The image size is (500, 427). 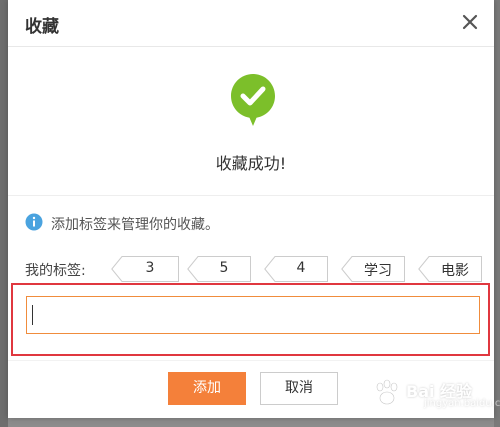 I want to click on close-icon, so click(x=470, y=22).